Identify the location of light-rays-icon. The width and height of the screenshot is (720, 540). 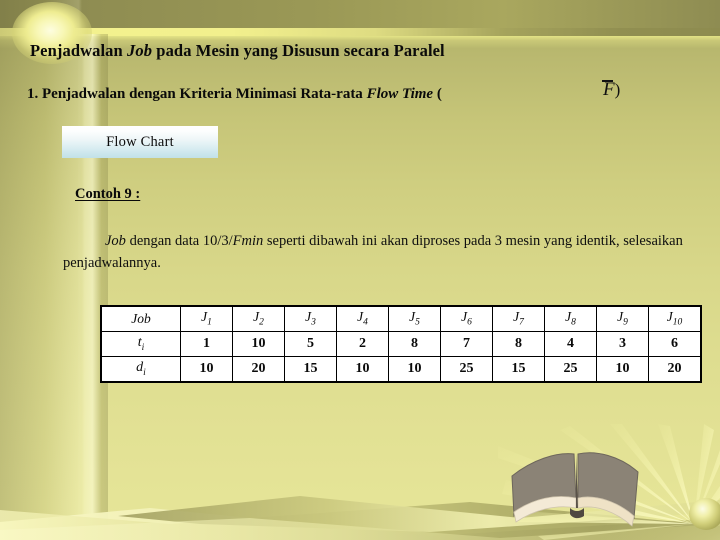
(609, 482).